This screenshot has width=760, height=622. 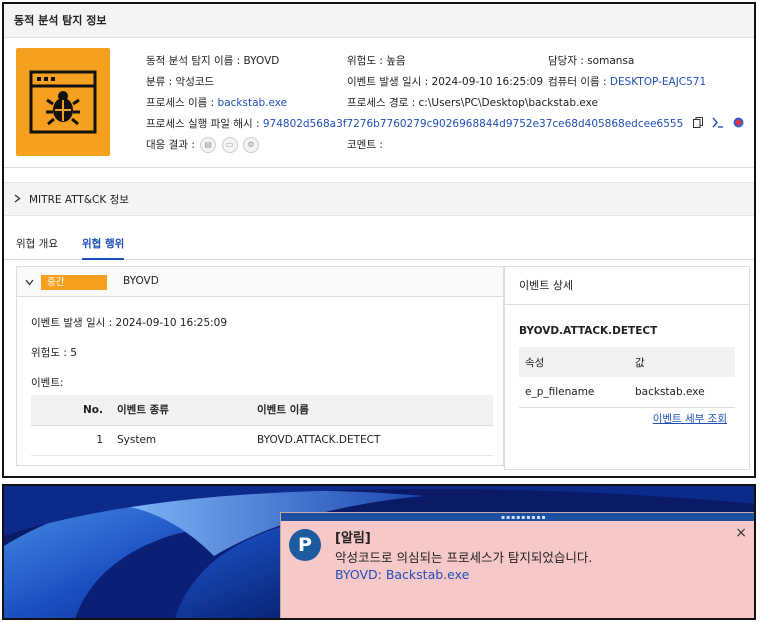 I want to click on tab-bar: 위협 개요 위협 행위, so click(x=379, y=245).